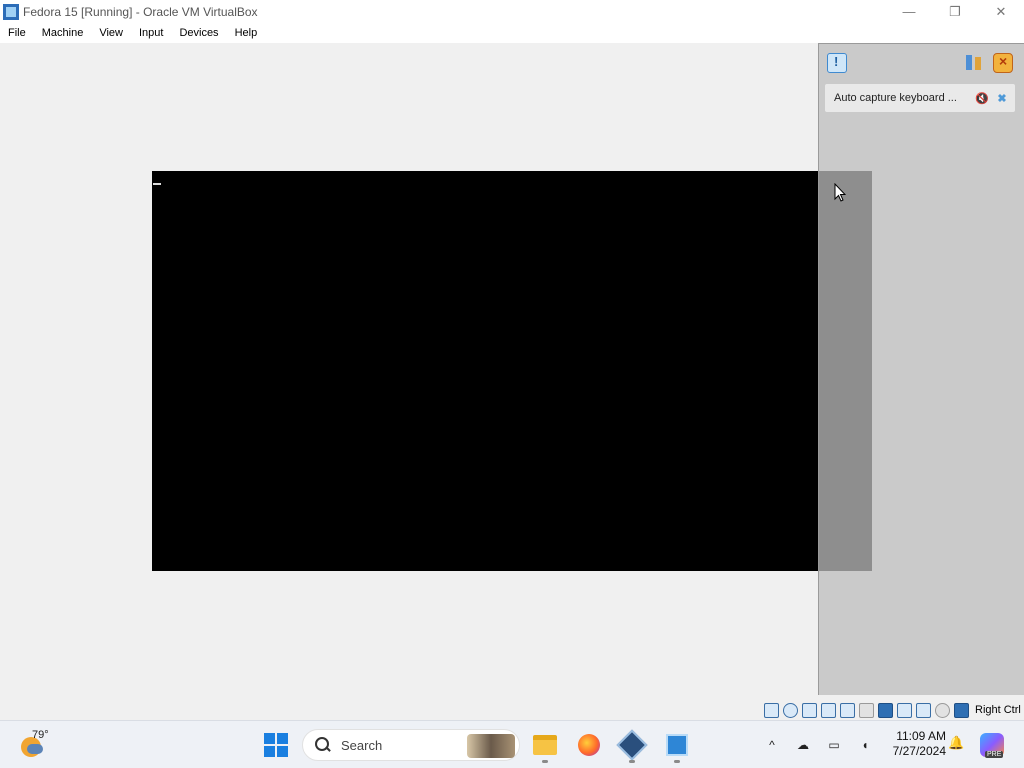  What do you see at coordinates (834, 745) in the screenshot?
I see `network-tray-icon: ▭` at bounding box center [834, 745].